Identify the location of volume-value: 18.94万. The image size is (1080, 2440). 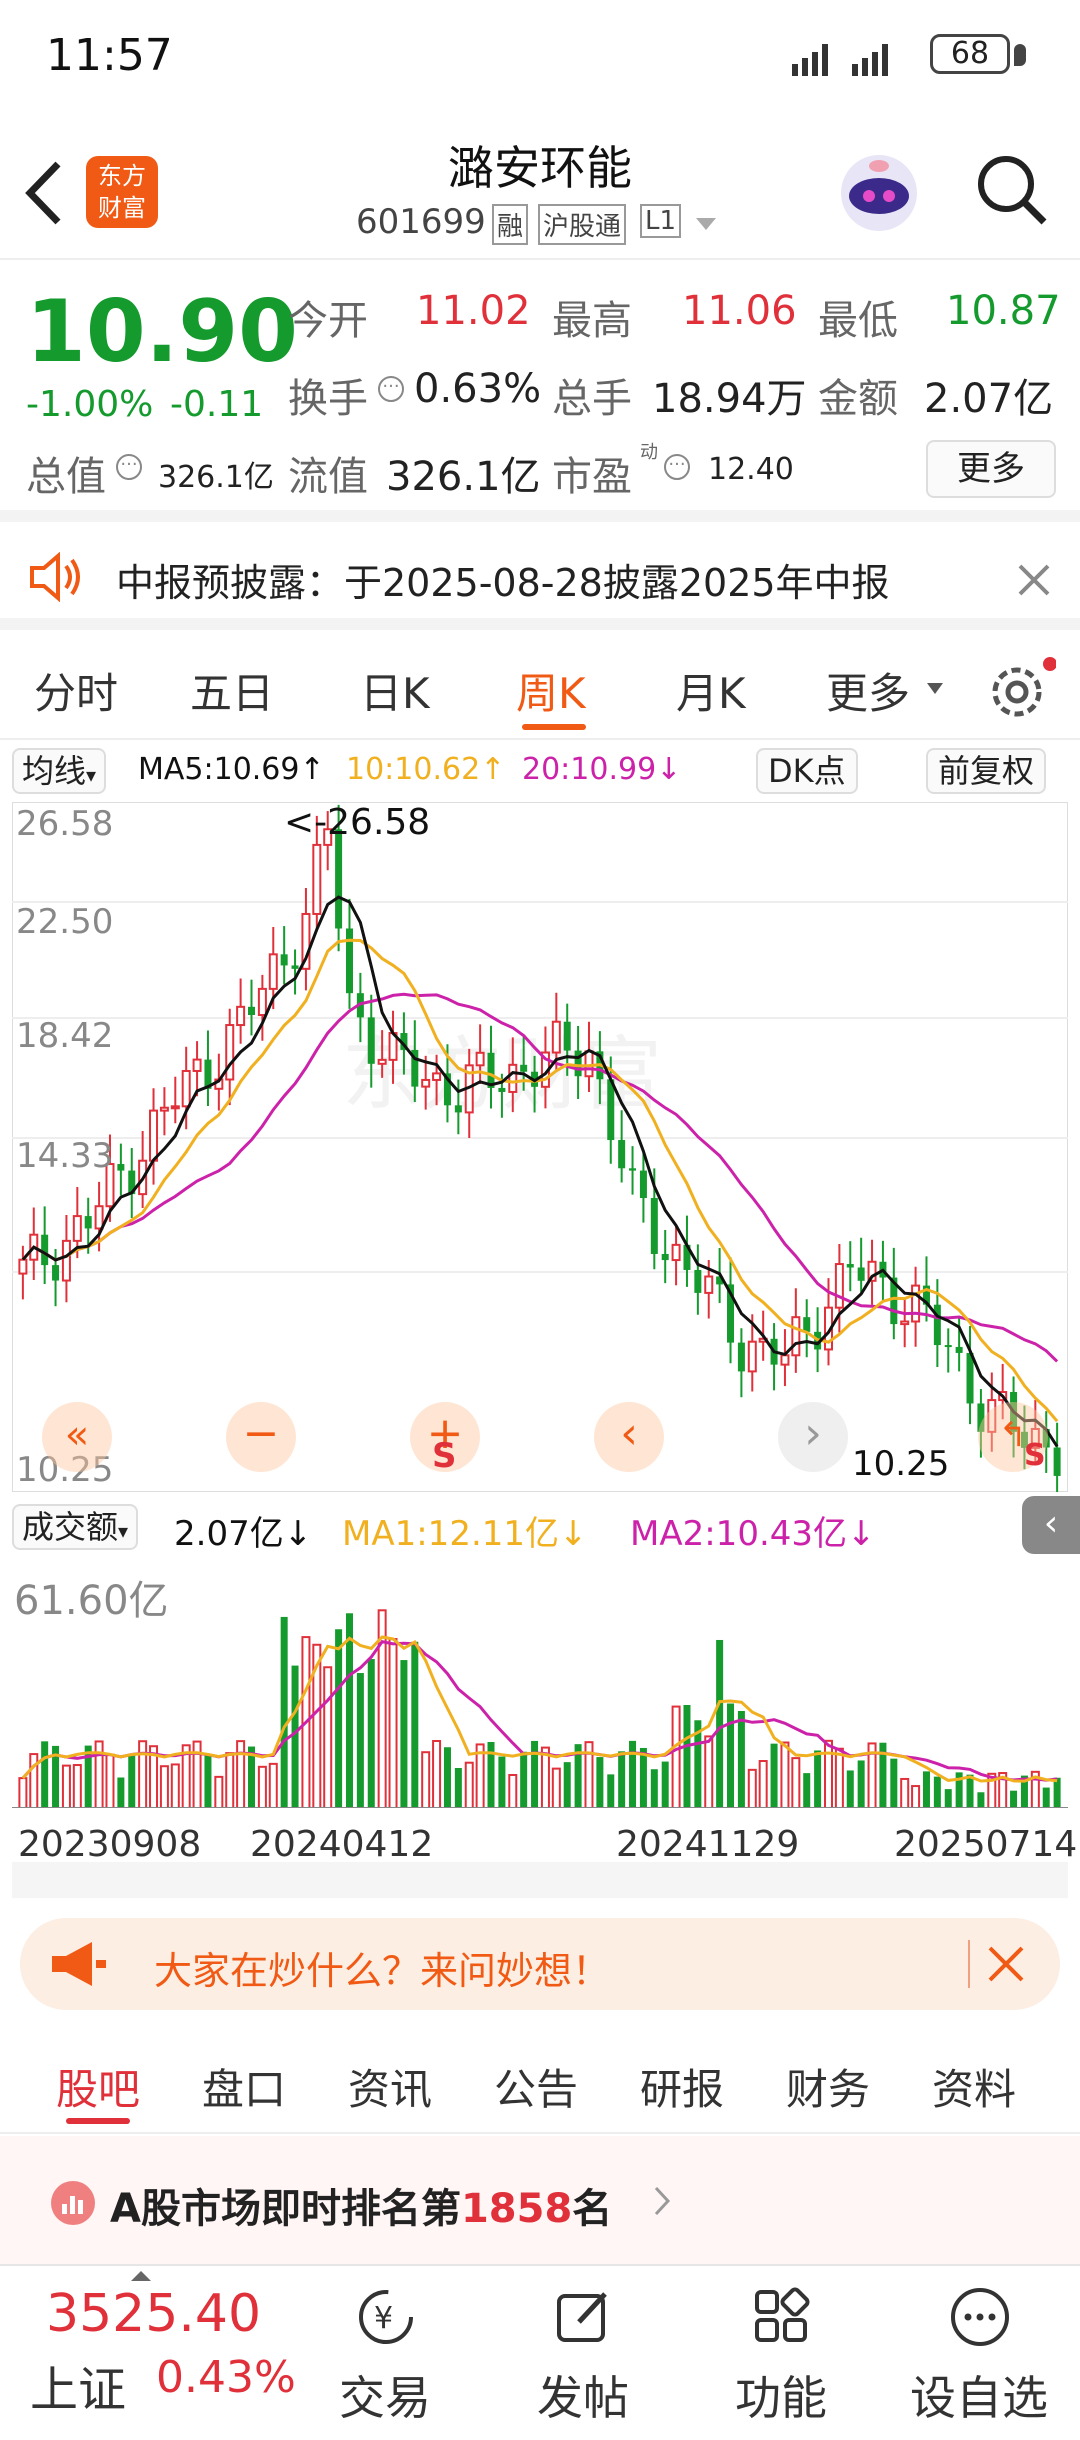
(729, 399).